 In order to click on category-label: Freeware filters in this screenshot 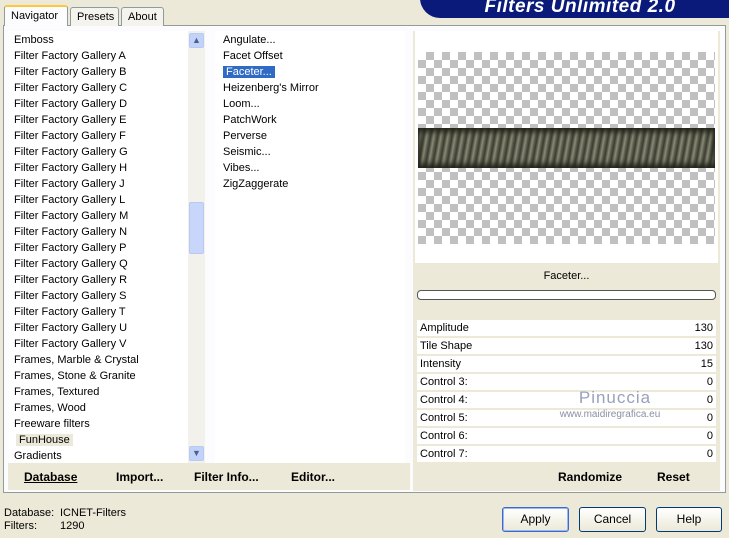, I will do `click(52, 424)`.